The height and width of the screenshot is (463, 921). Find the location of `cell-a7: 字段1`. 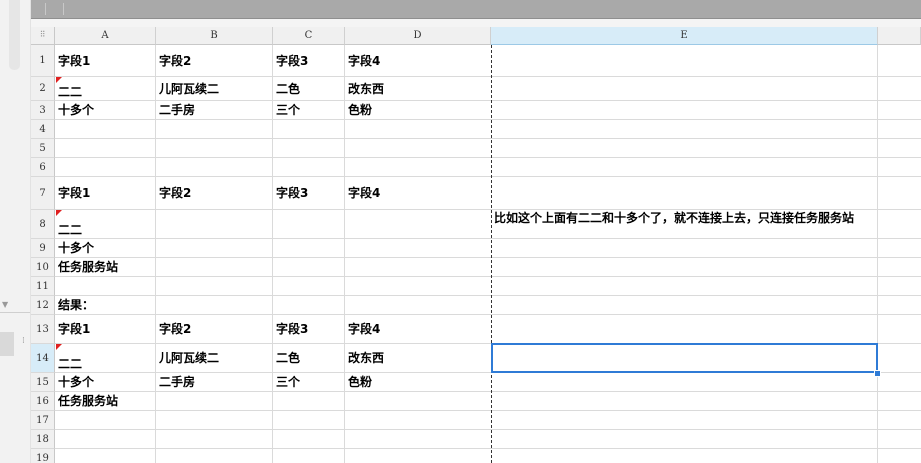

cell-a7: 字段1 is located at coordinates (72, 193).